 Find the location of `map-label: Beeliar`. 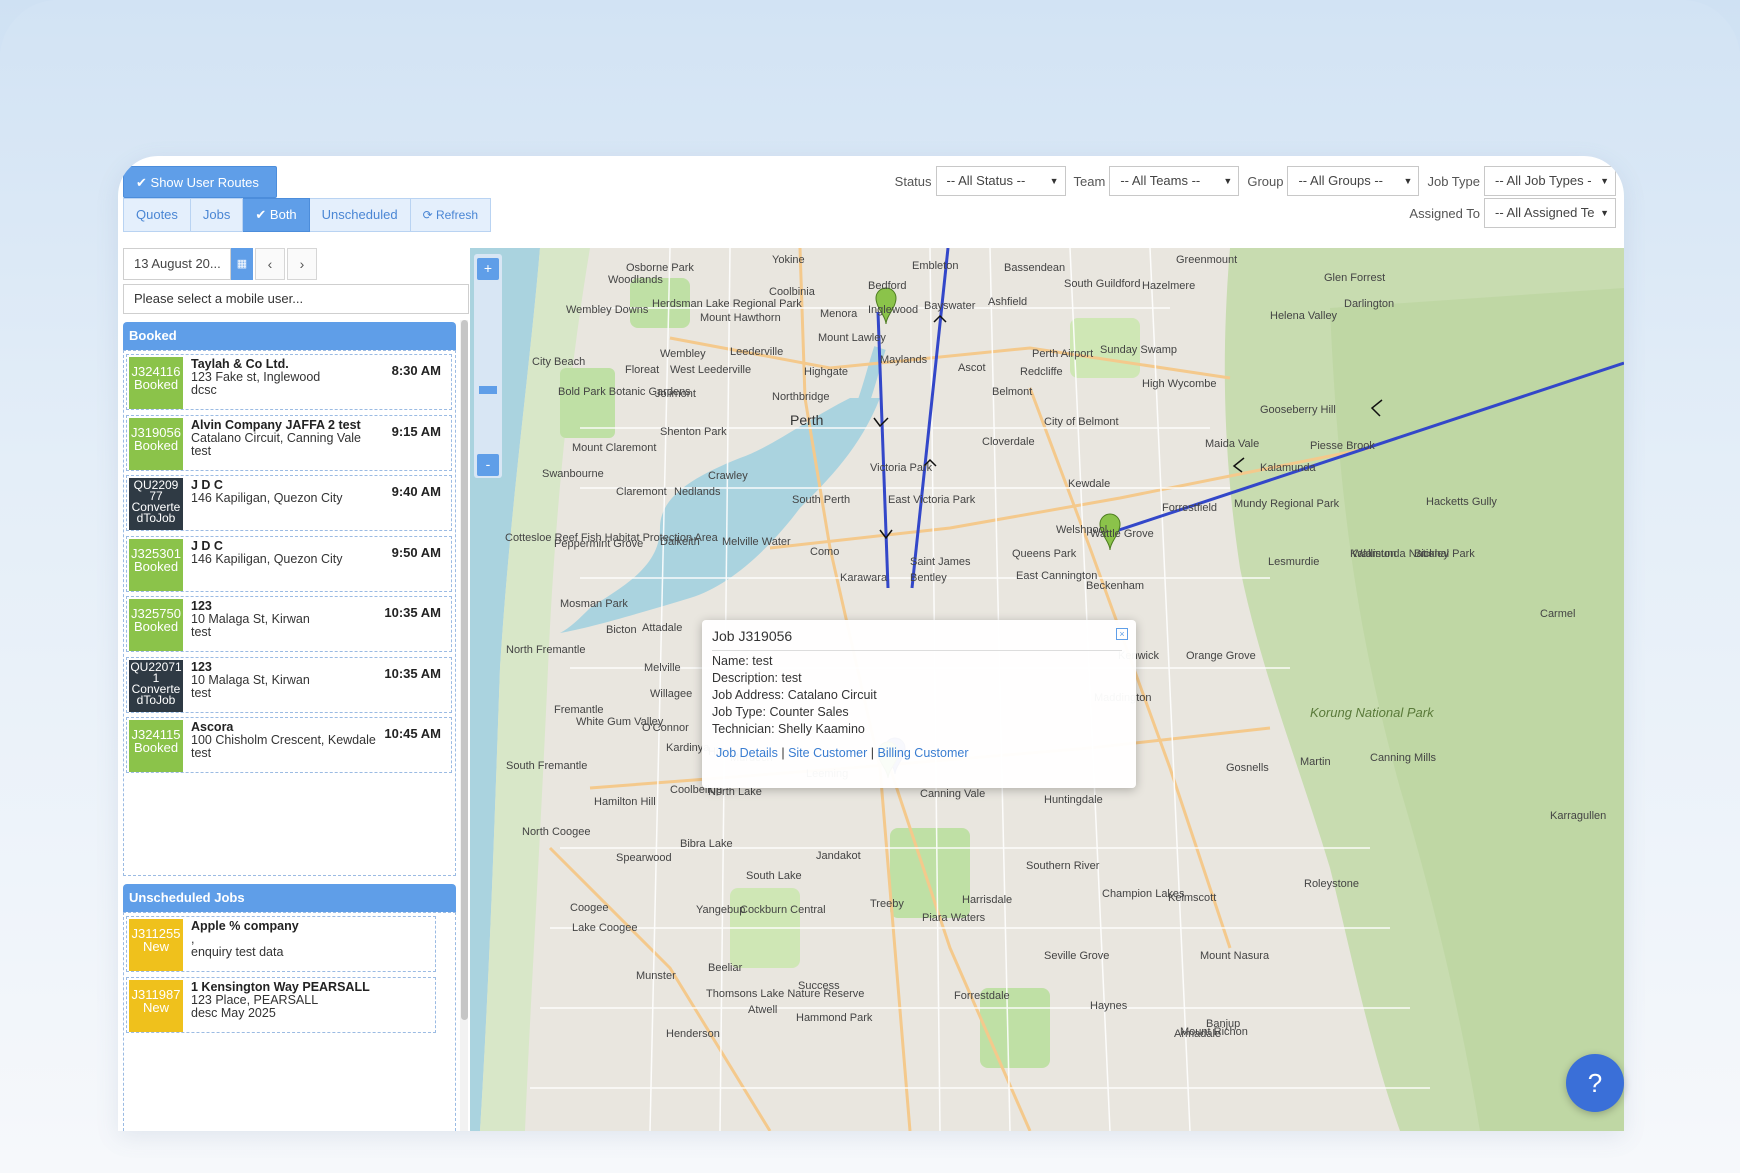

map-label: Beeliar is located at coordinates (725, 968).